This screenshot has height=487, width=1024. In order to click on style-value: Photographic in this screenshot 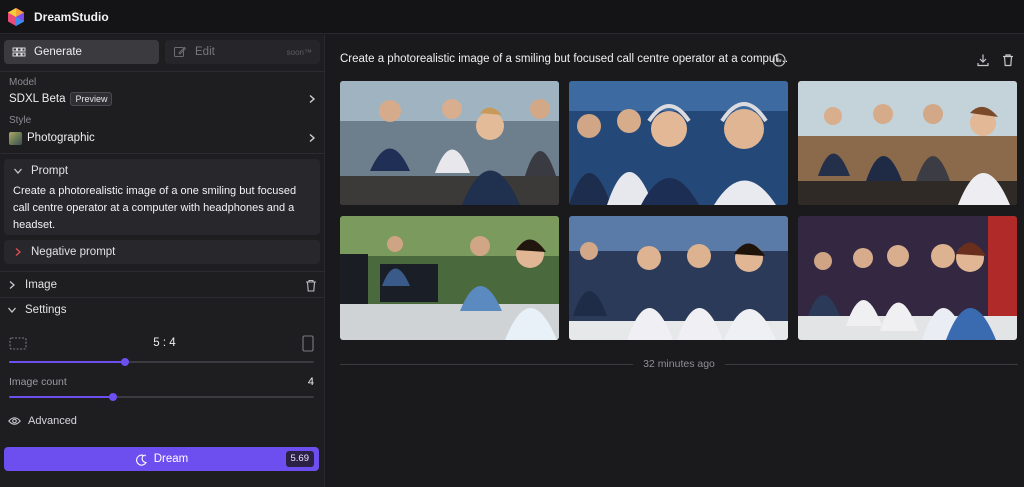, I will do `click(61, 138)`.